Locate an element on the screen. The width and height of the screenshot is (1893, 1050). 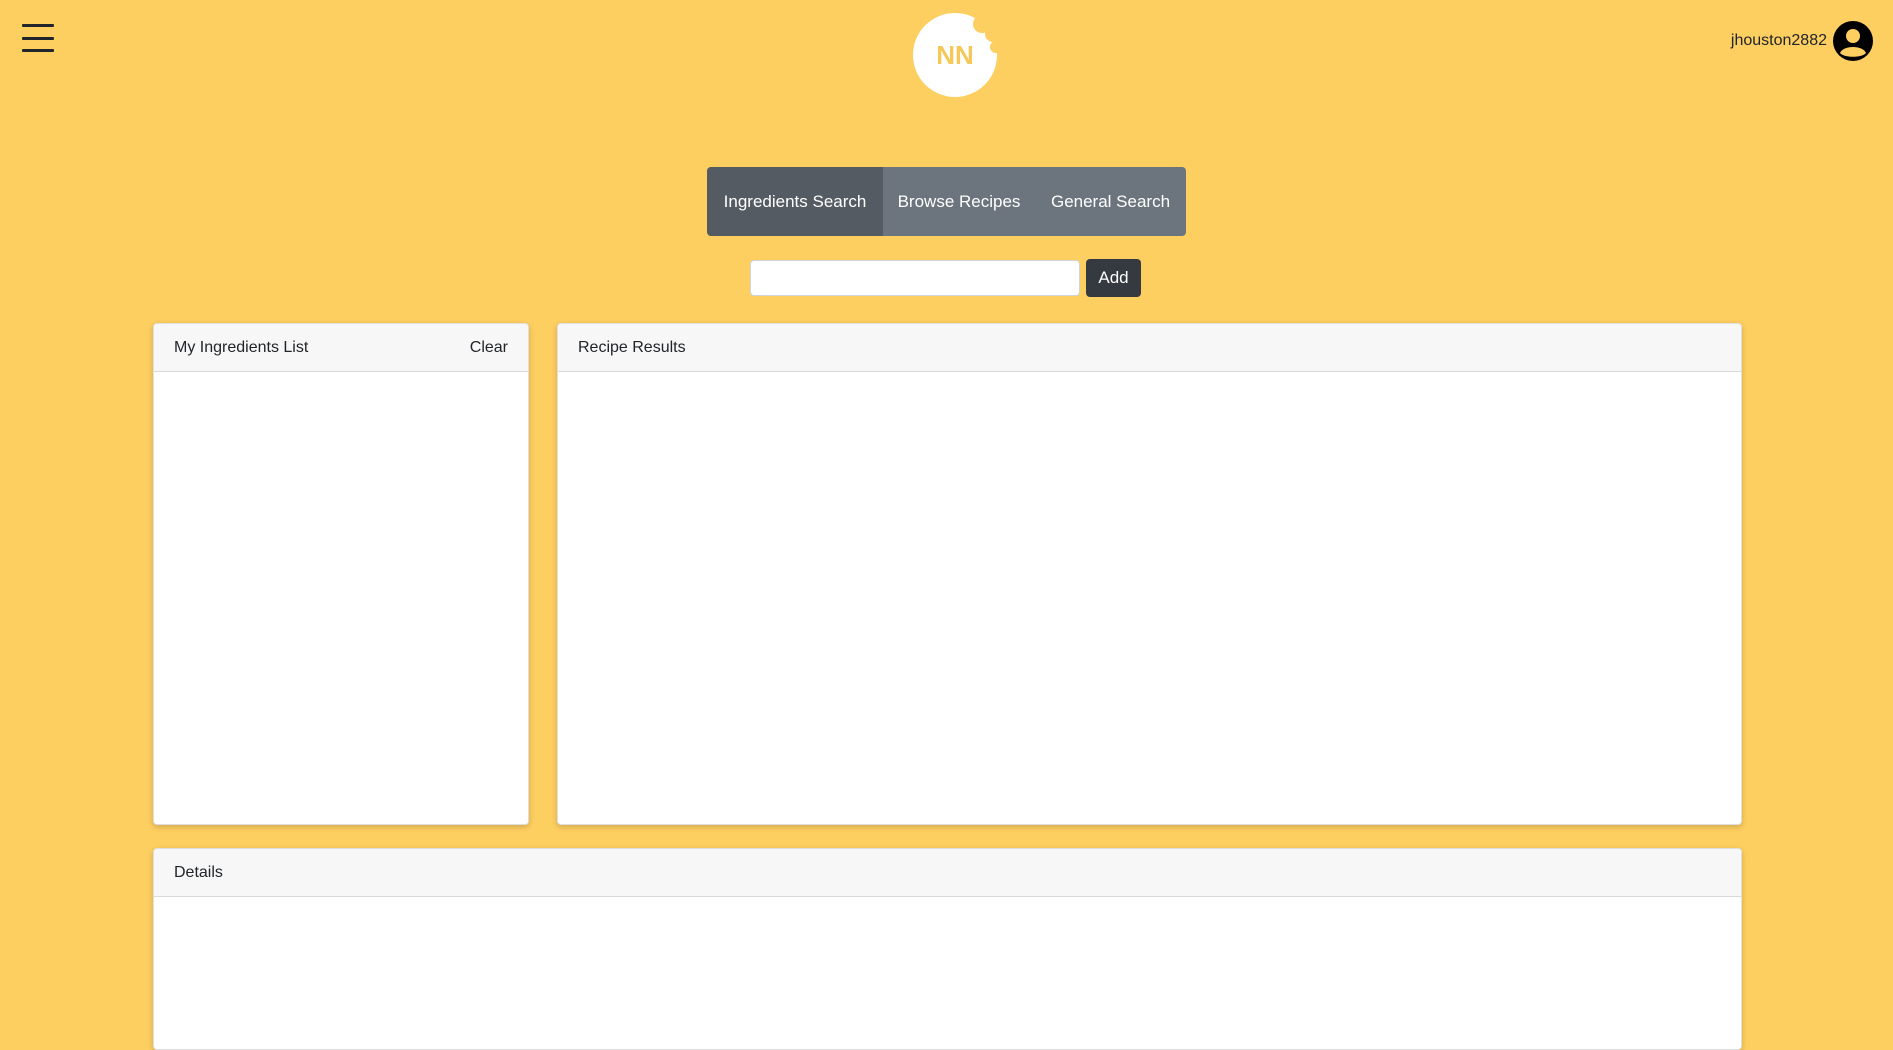
tab-ingredients-search: Ingredients Search is located at coordinates (795, 201).